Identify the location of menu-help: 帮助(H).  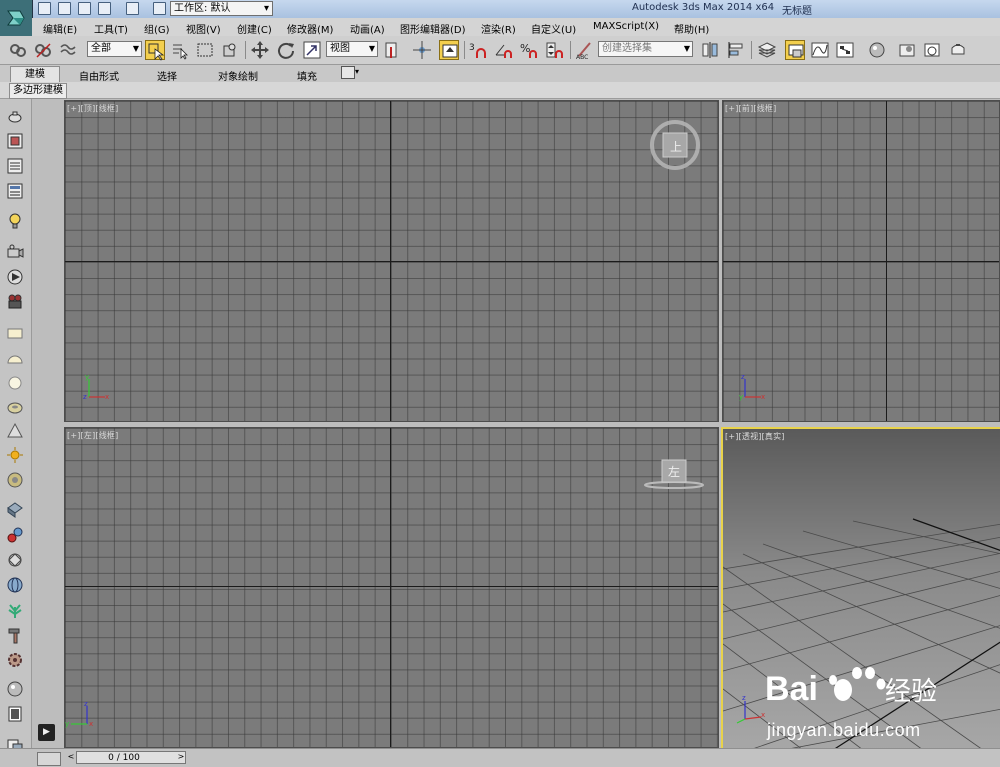
(691, 28).